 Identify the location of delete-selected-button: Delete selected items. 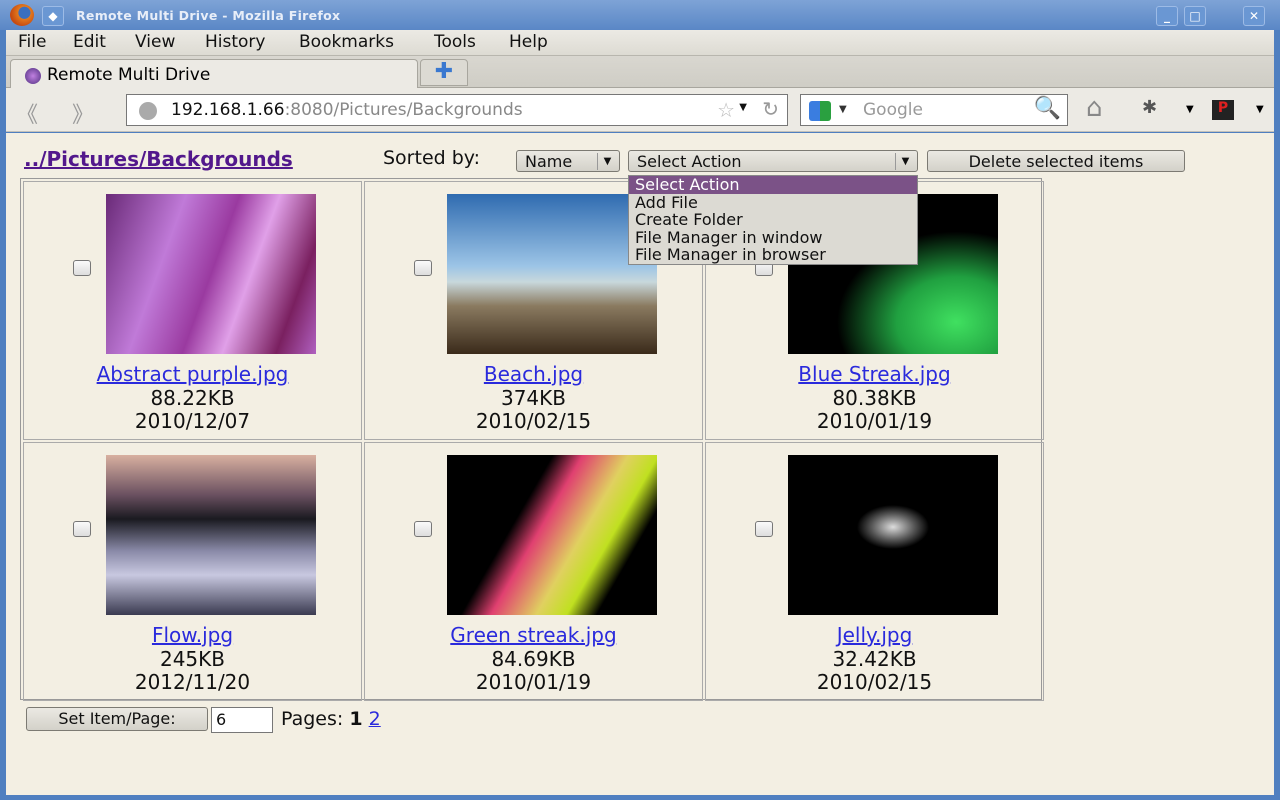
(1056, 161).